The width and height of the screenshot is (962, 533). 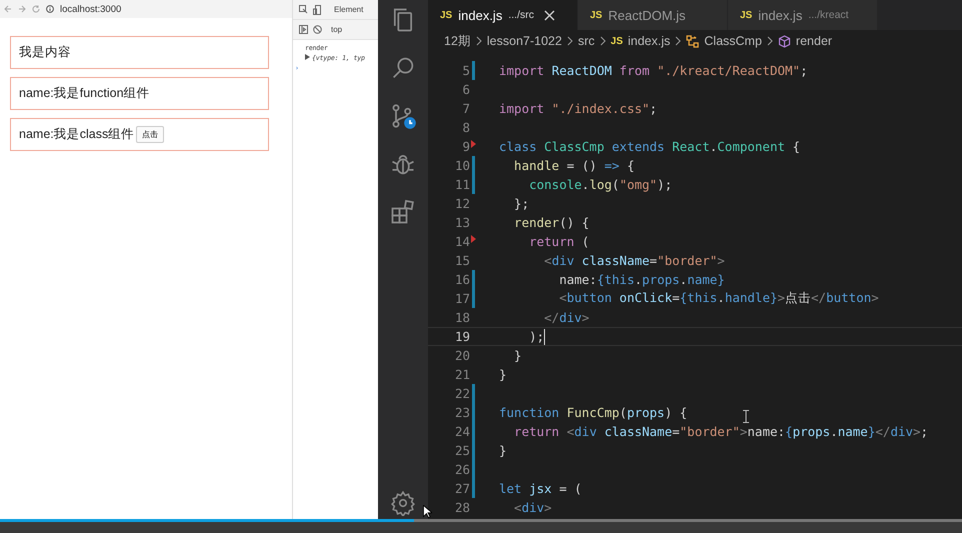 I want to click on expand-triangle-icon, so click(x=307, y=57).